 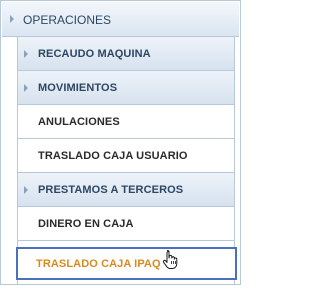 What do you see at coordinates (79, 122) in the screenshot?
I see `menu-item-label: ANULACIONES` at bounding box center [79, 122].